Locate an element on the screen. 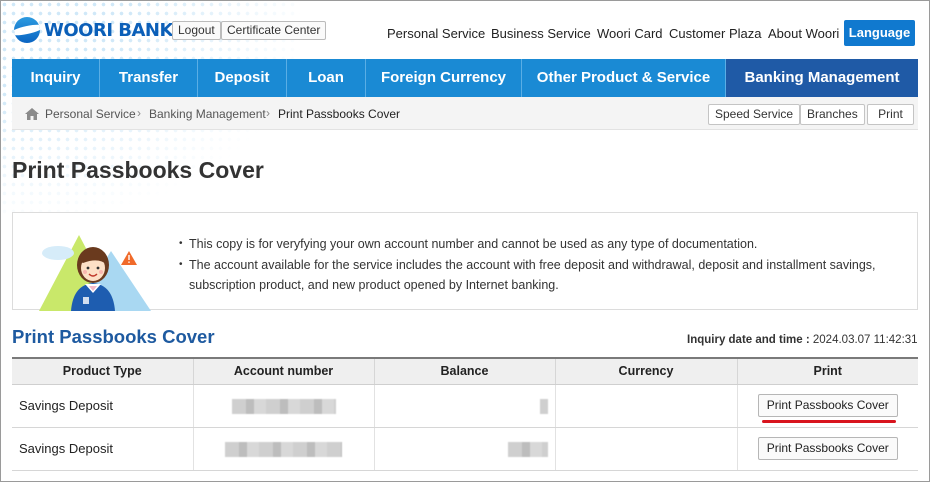 The image size is (930, 482). language-button: Language is located at coordinates (879, 33).